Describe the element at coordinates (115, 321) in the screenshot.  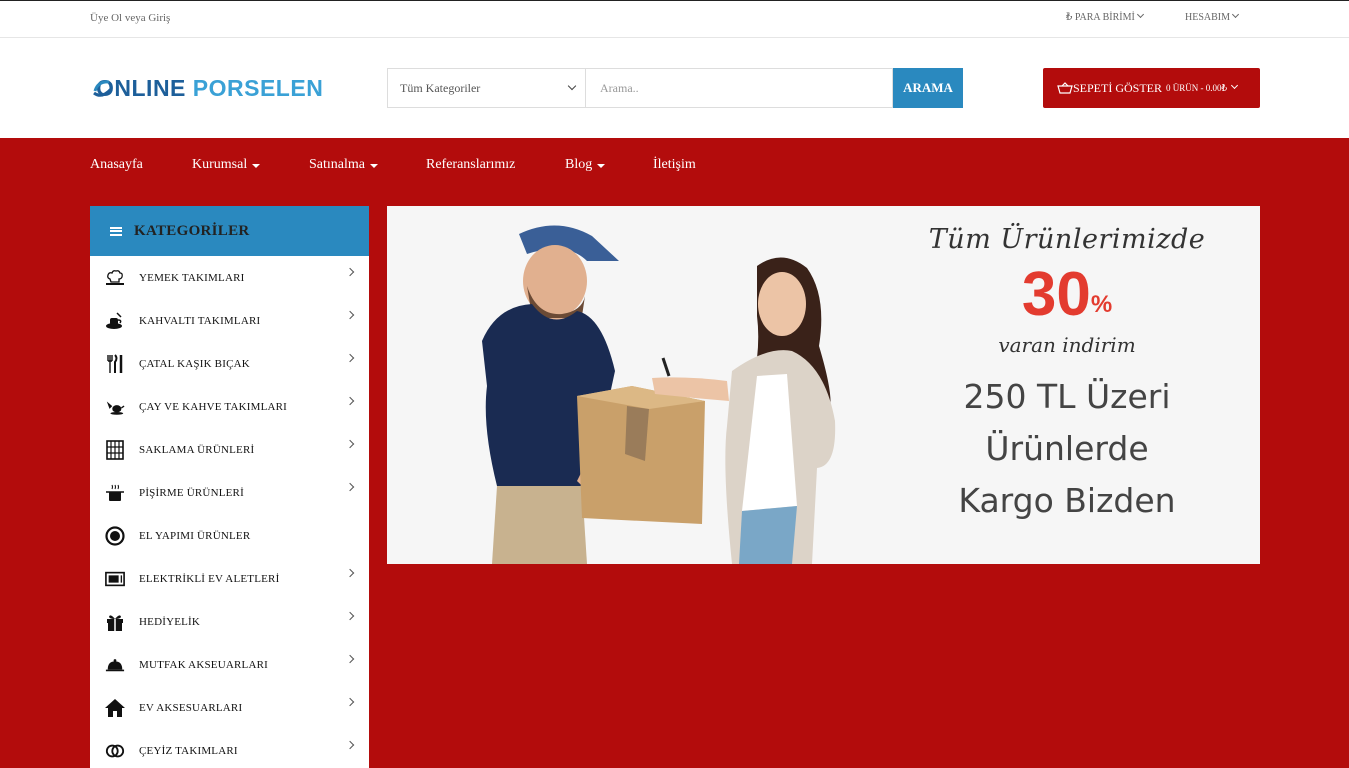
I see `breakfast-icon` at that location.